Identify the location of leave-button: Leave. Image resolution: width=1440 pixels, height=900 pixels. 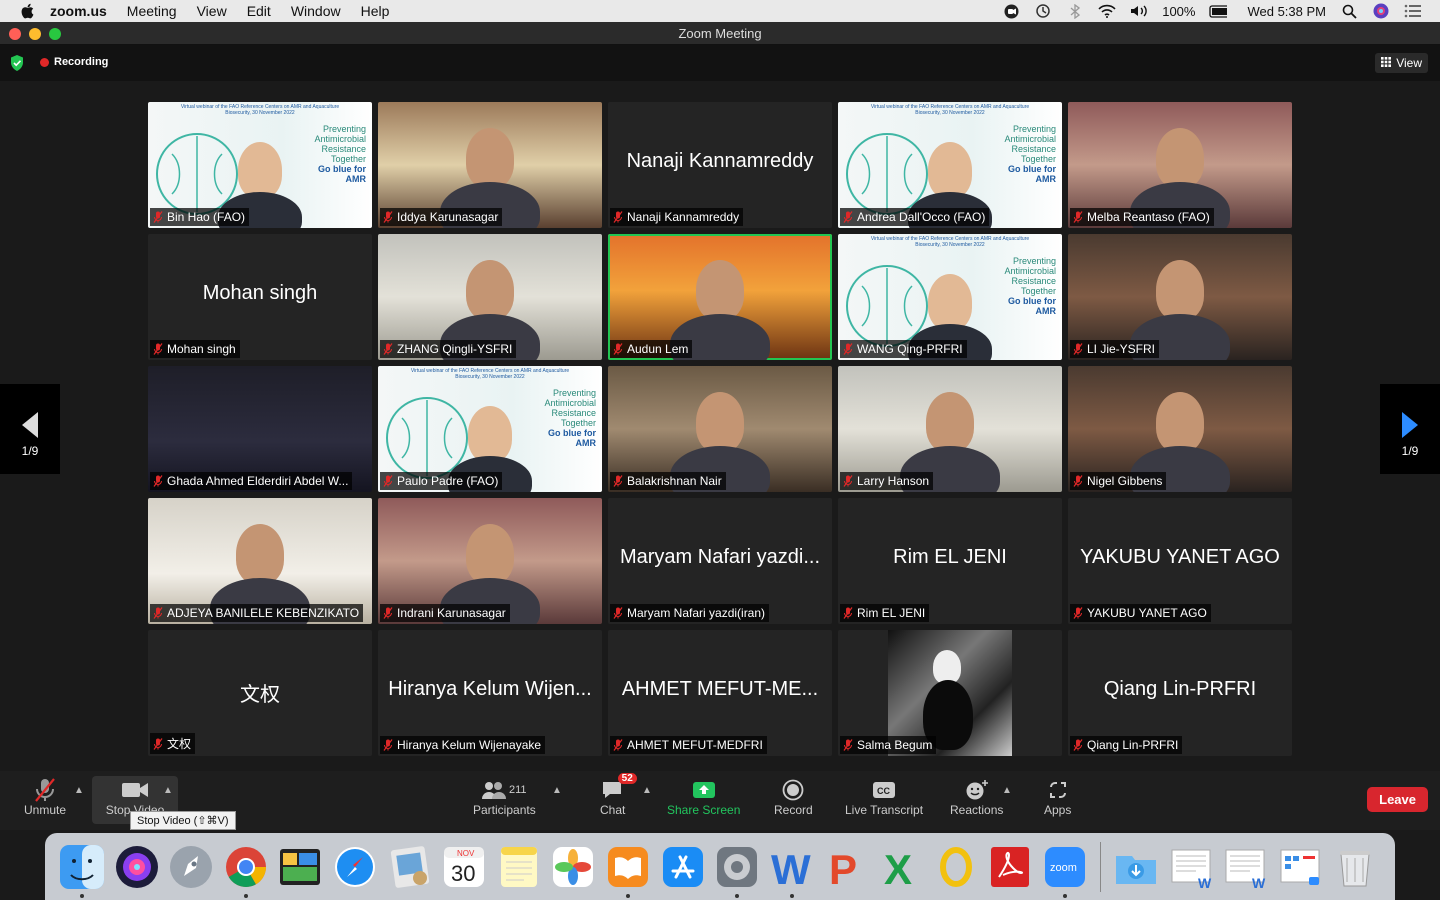
(1397, 799).